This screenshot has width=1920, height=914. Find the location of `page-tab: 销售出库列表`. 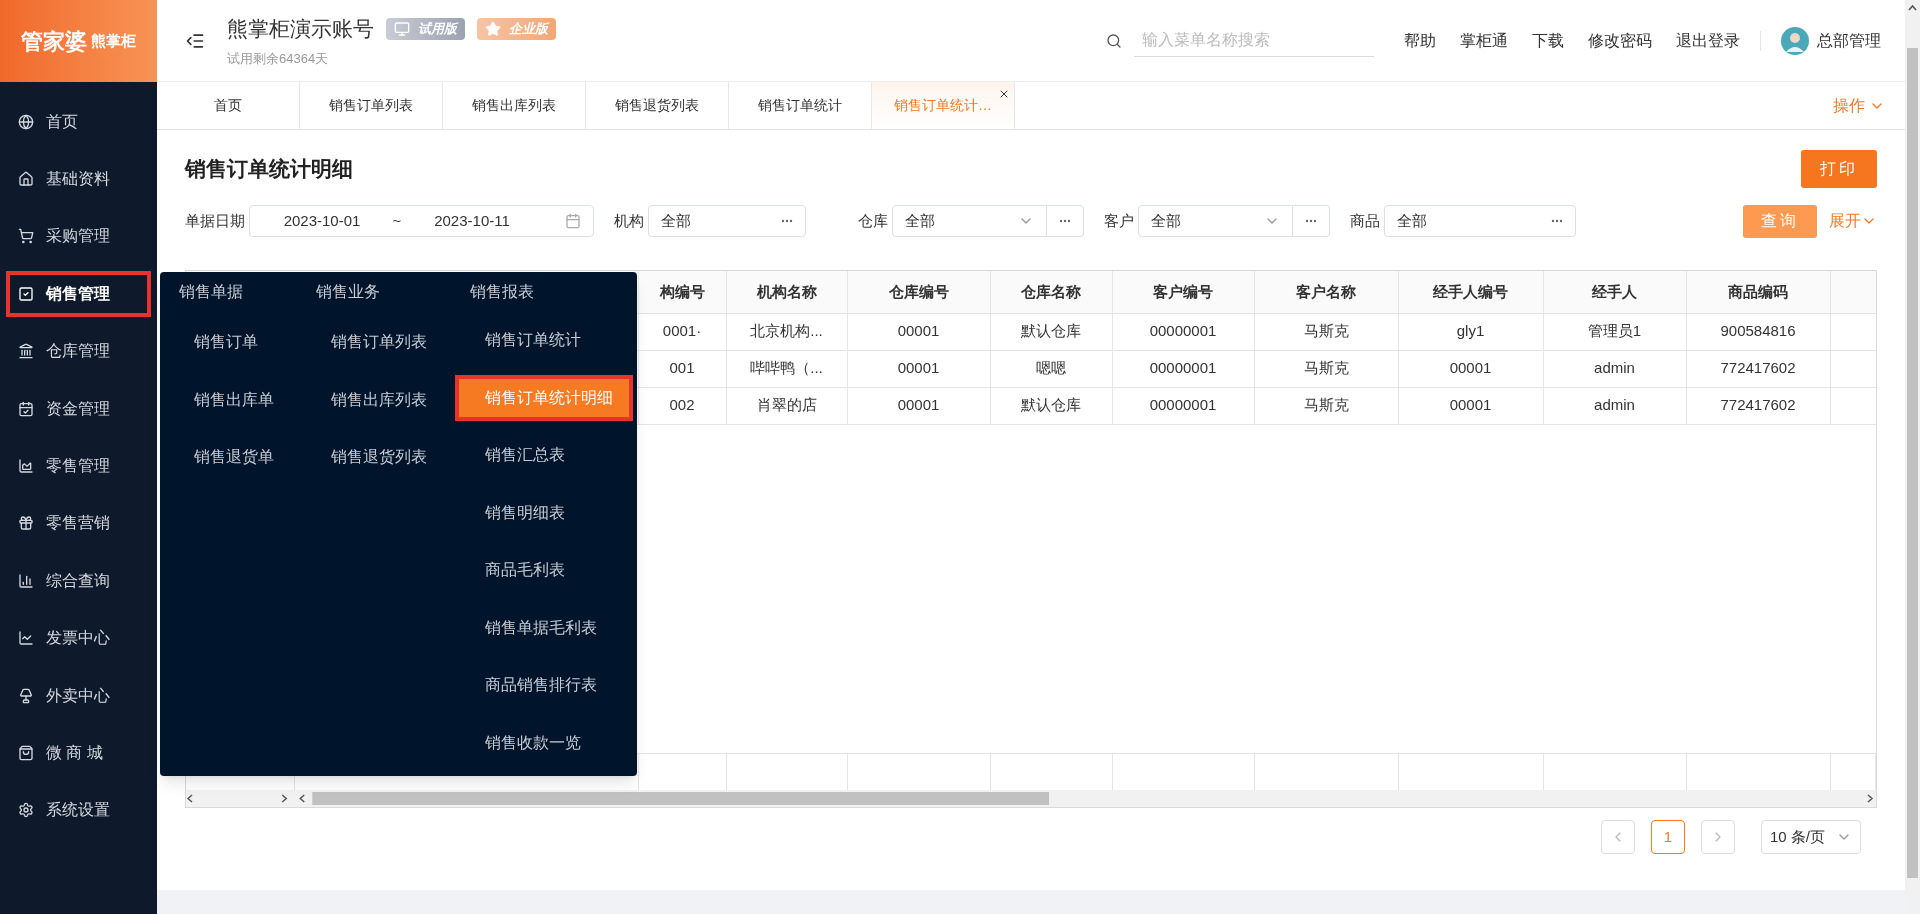

page-tab: 销售出库列表 is located at coordinates (514, 105).